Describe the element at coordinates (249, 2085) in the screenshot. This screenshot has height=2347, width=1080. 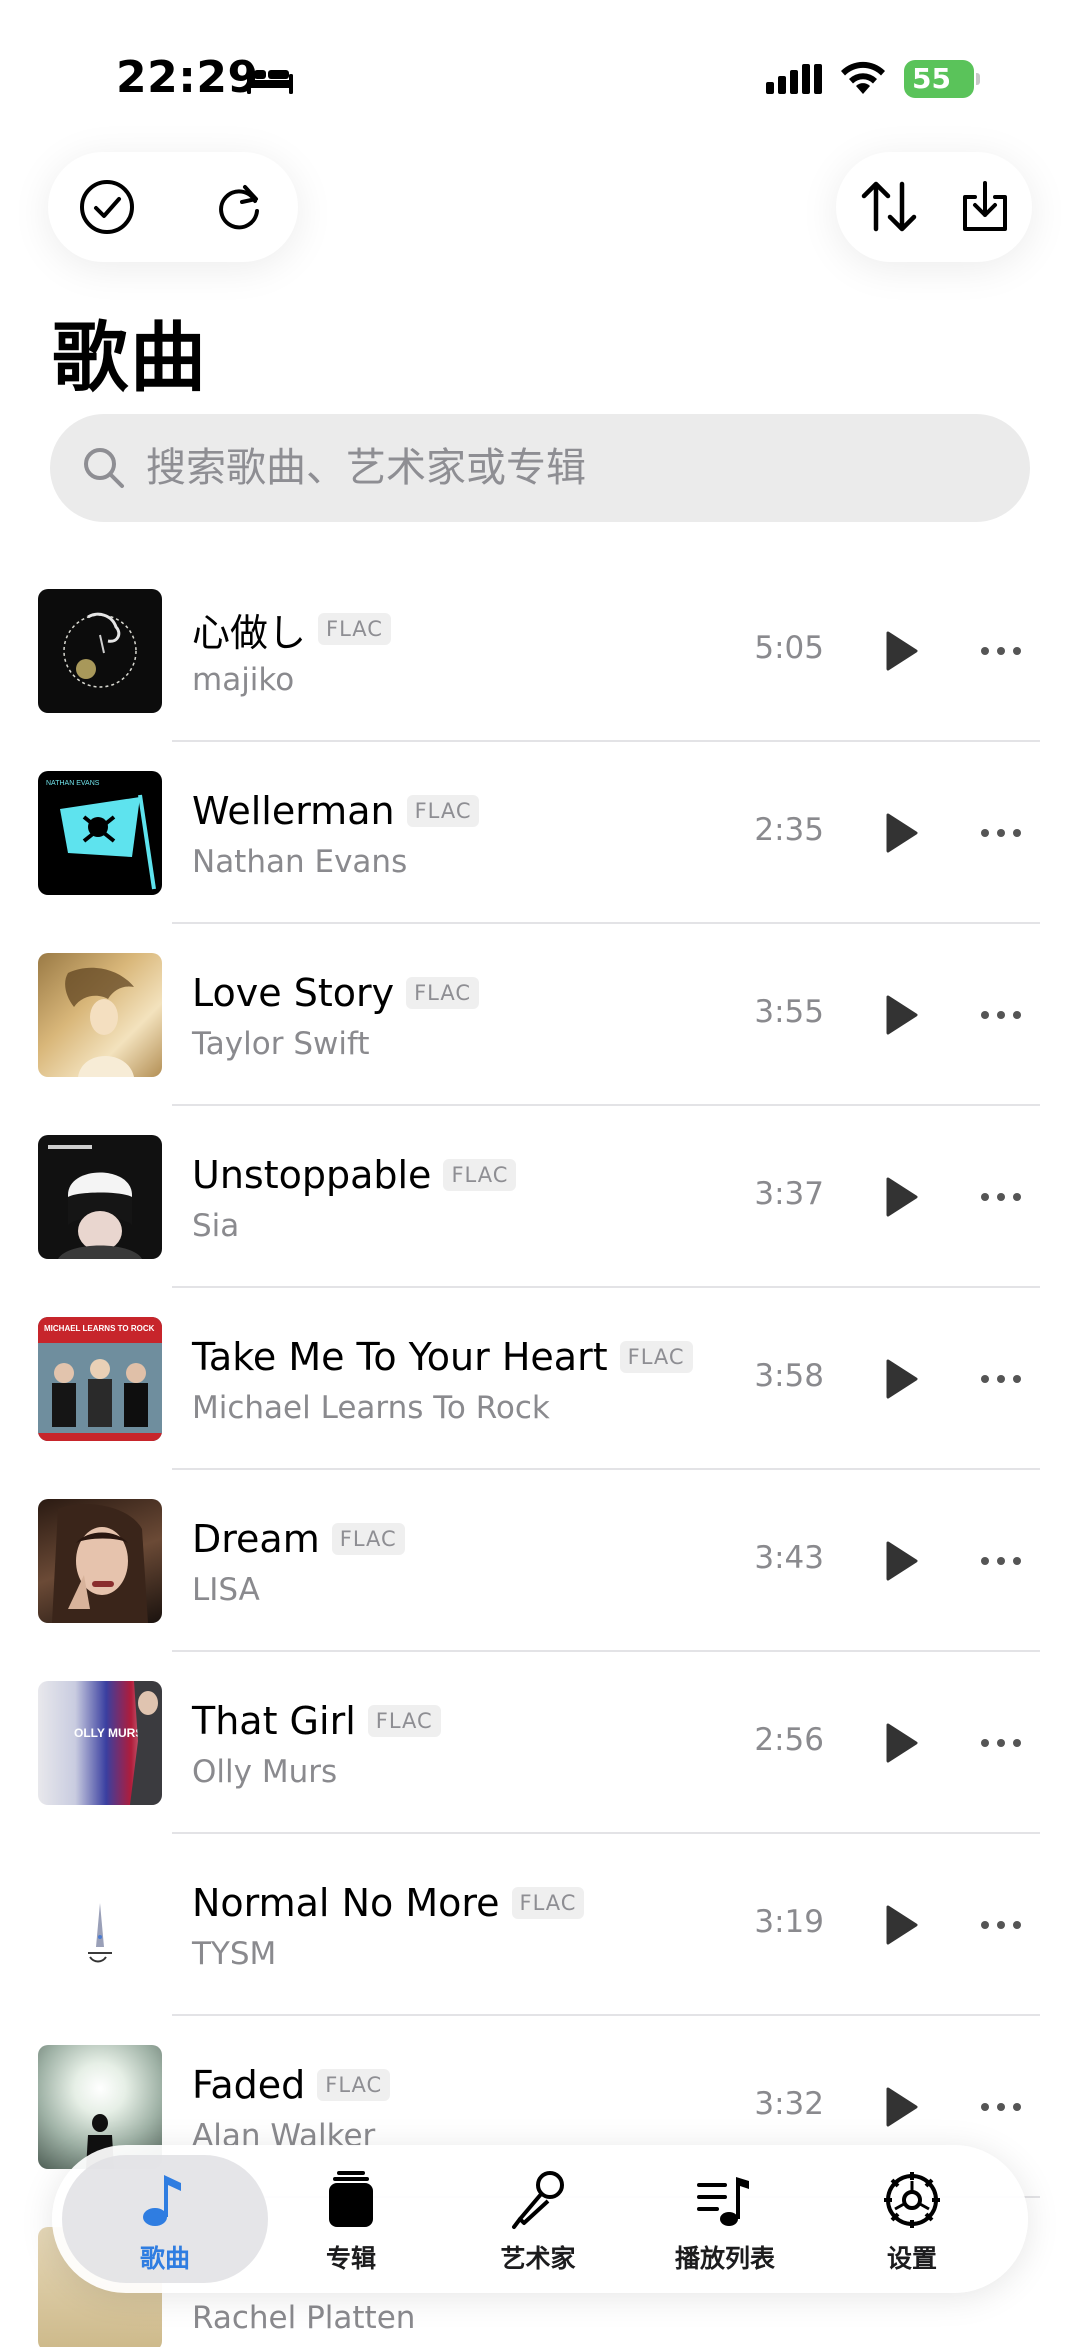
I see `song-title: Faded` at that location.